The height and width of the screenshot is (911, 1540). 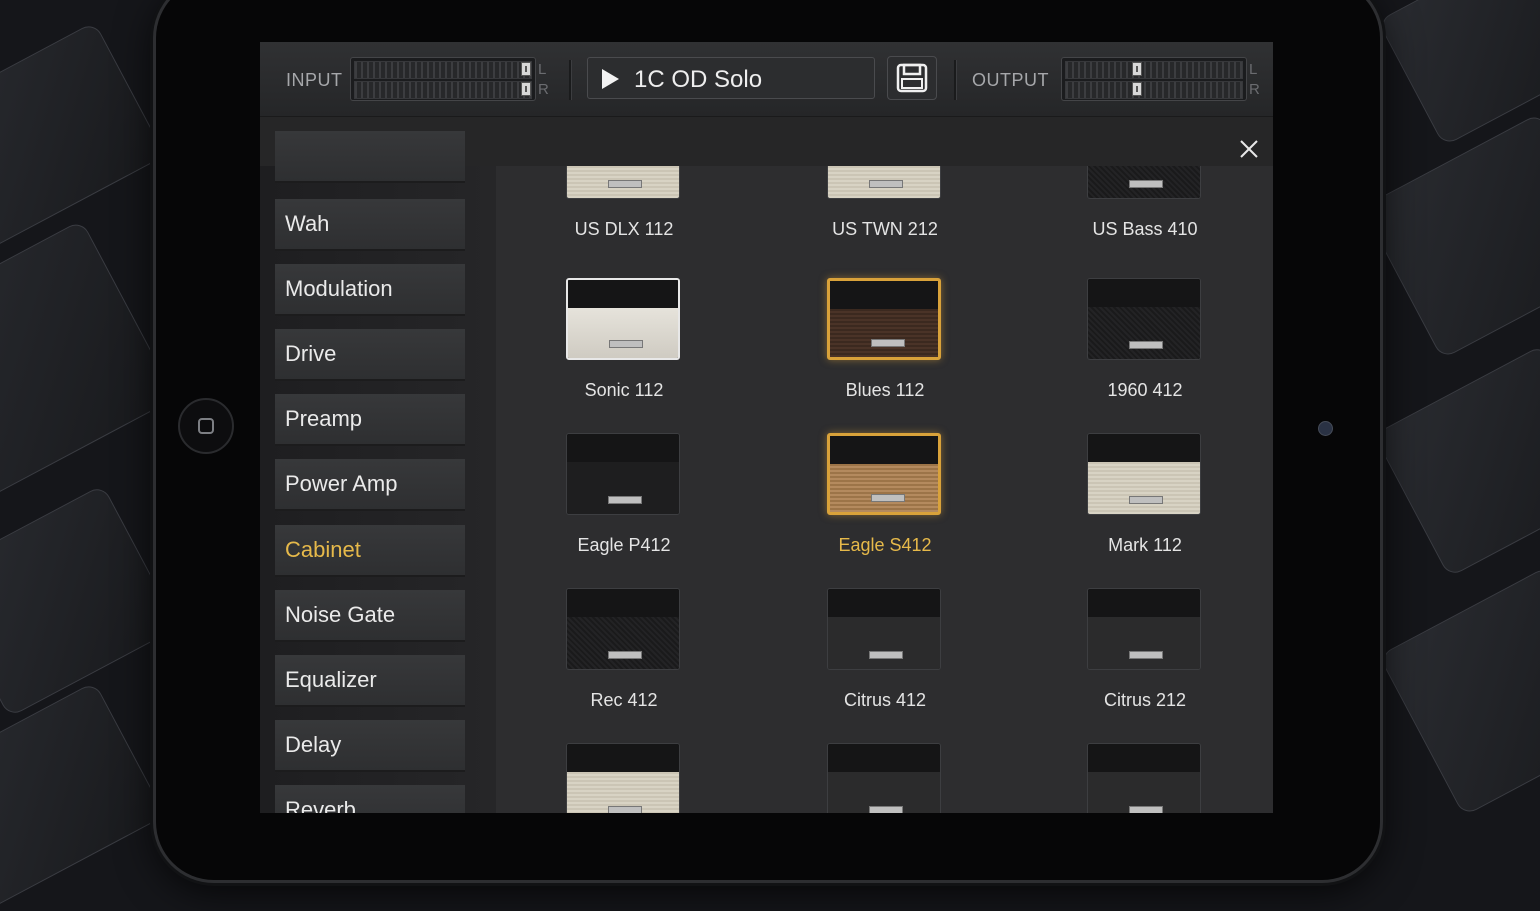 What do you see at coordinates (370, 354) in the screenshot?
I see `sidebar-item-drive: Drive` at bounding box center [370, 354].